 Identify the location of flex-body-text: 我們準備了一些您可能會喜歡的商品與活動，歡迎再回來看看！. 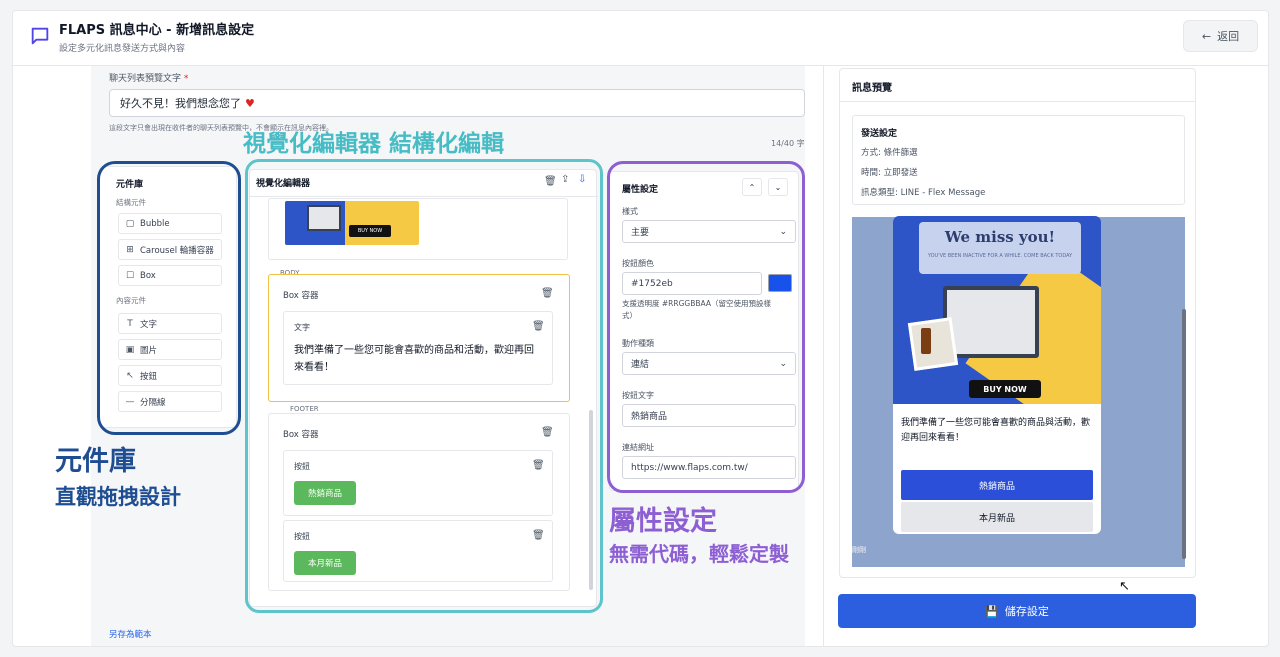
(996, 430).